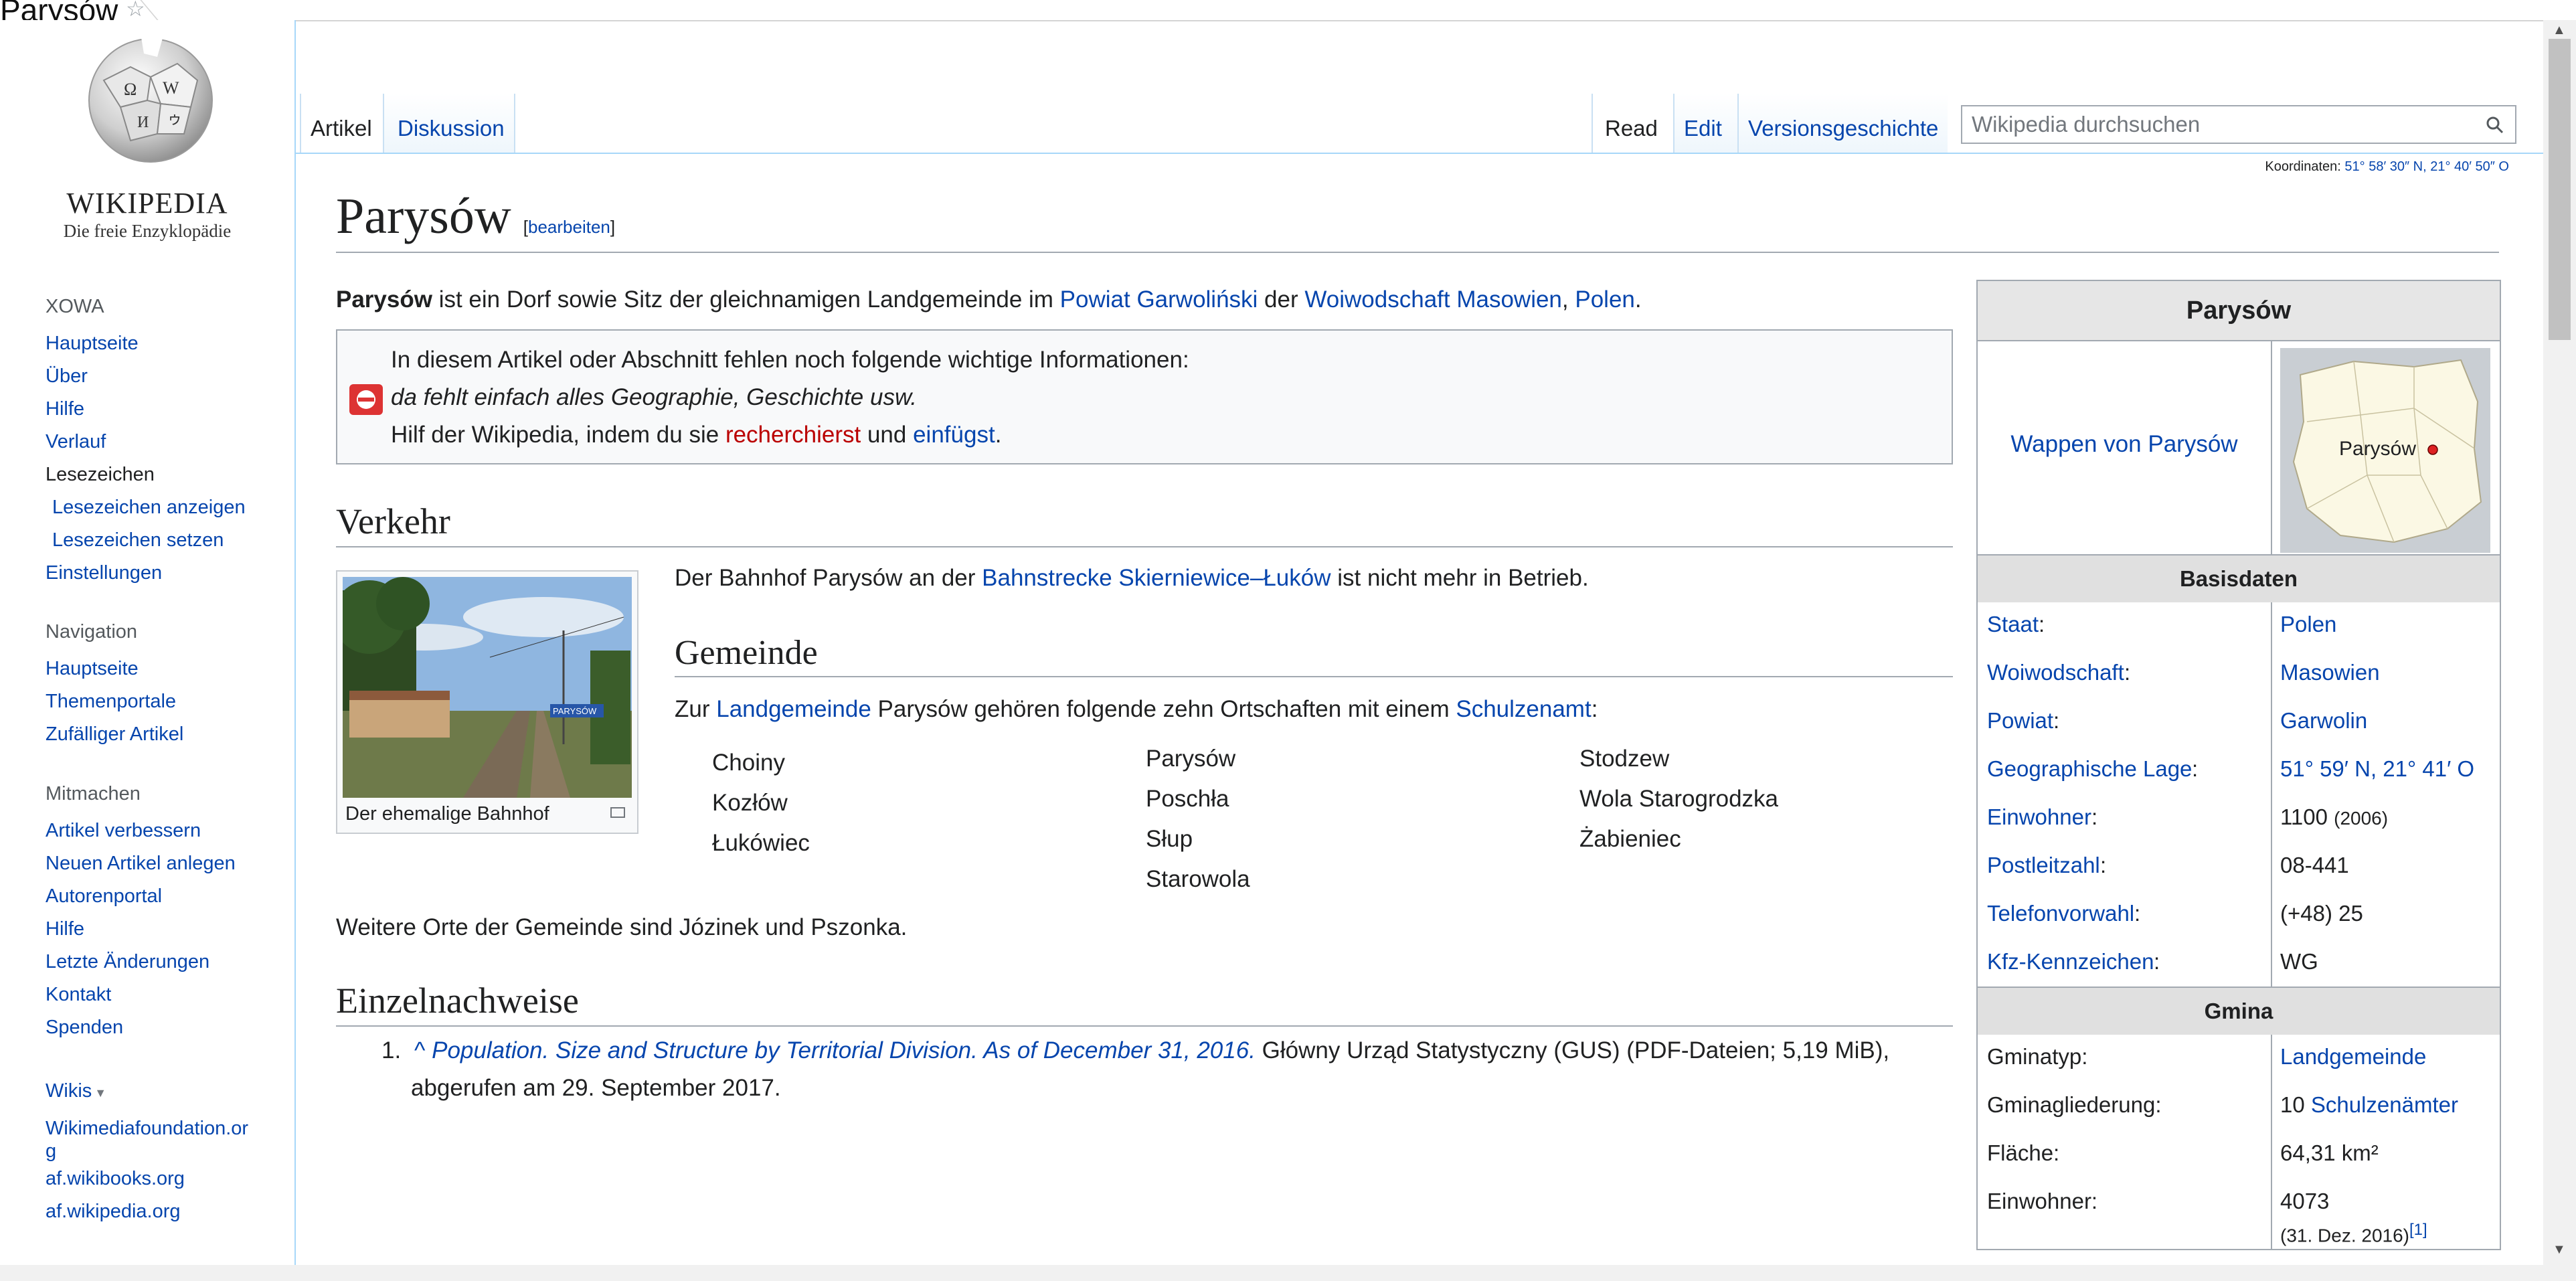 Image resolution: width=2576 pixels, height=1281 pixels. I want to click on tab-edge, so click(162, 10).